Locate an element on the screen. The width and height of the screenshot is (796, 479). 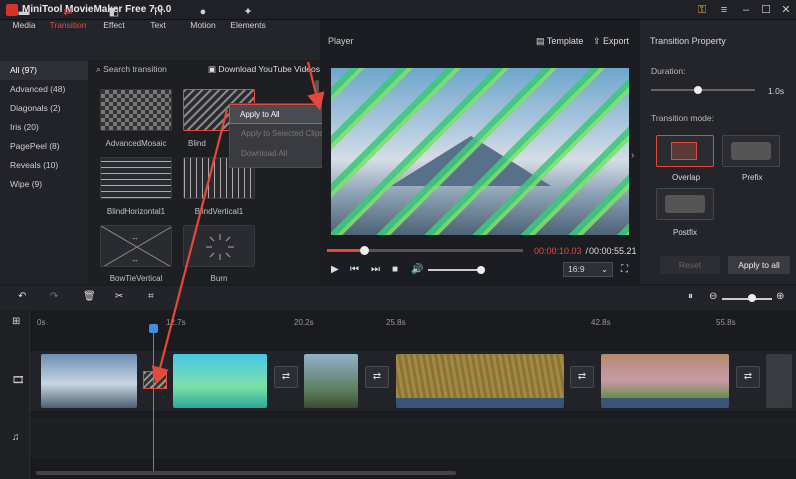
arrow-to-menu is located at coordinates (315, 86).